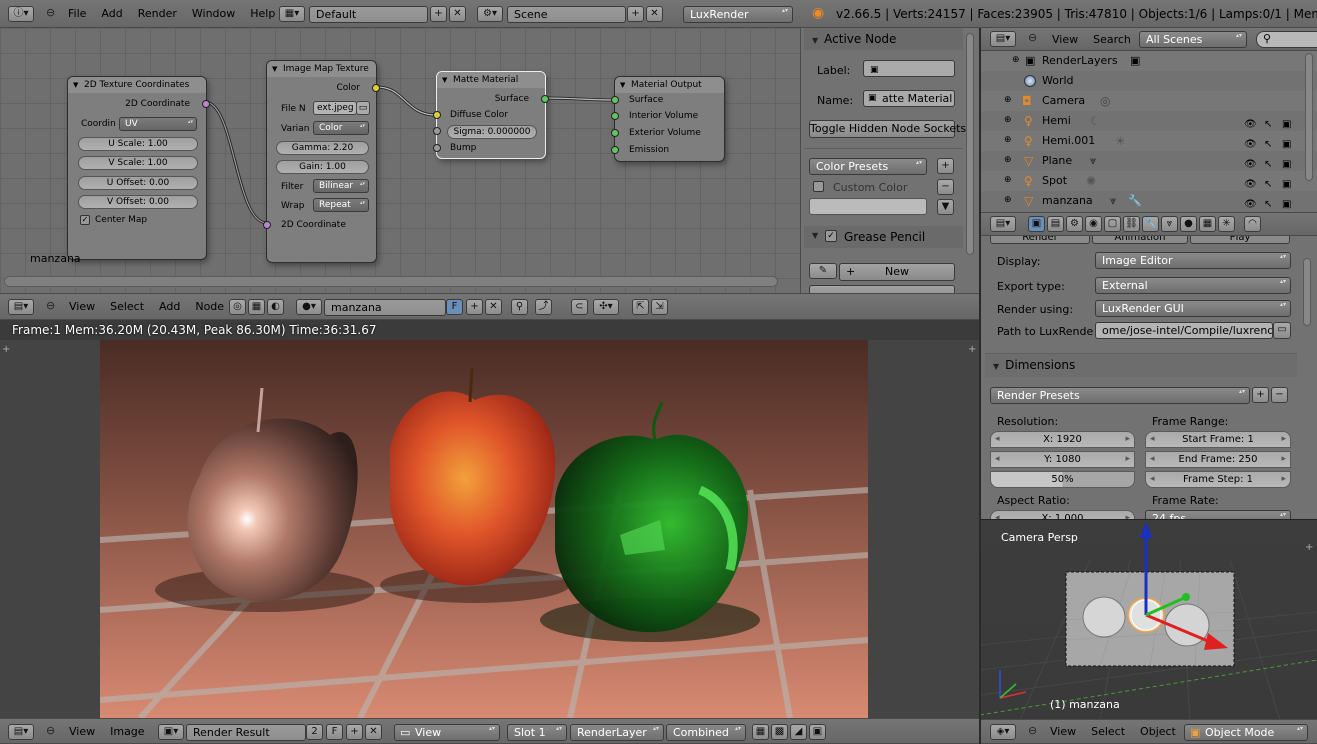 The width and height of the screenshot is (1317, 744). What do you see at coordinates (1218, 514) in the screenshot?
I see `frame-rate-dropdown: 24 fps` at bounding box center [1218, 514].